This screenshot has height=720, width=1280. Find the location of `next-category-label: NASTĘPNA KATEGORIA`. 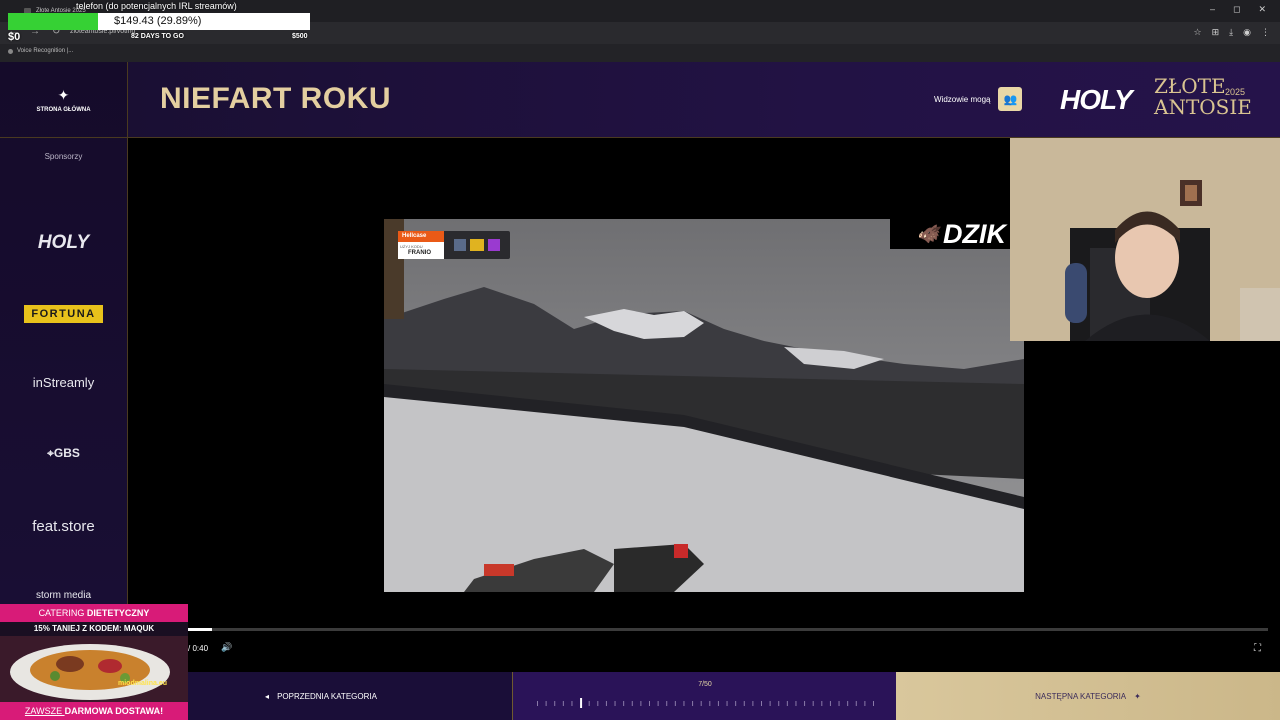

next-category-label: NASTĘPNA KATEGORIA is located at coordinates (1081, 696).